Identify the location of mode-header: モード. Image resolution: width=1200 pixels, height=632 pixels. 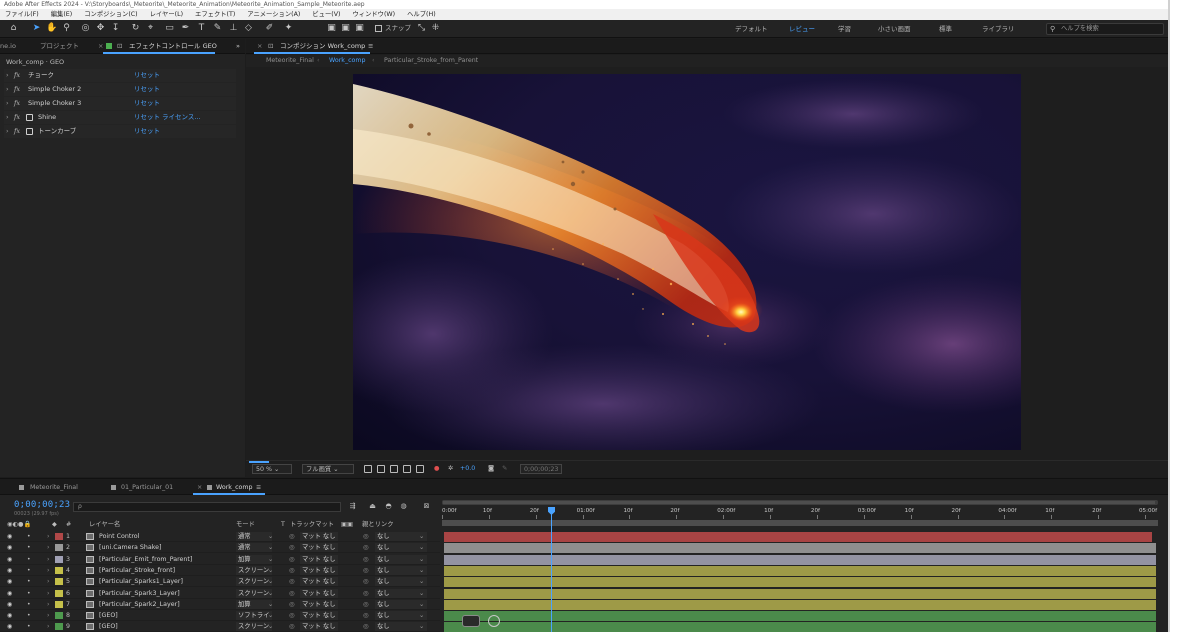
(245, 524).